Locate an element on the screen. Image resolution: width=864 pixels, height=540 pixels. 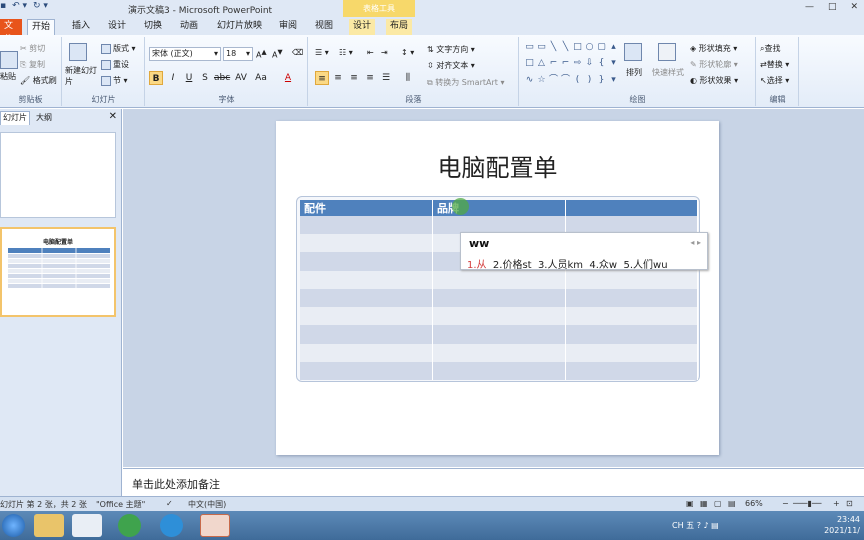
line-spacing-icon: ↕ ▾ is located at coordinates (407, 52).